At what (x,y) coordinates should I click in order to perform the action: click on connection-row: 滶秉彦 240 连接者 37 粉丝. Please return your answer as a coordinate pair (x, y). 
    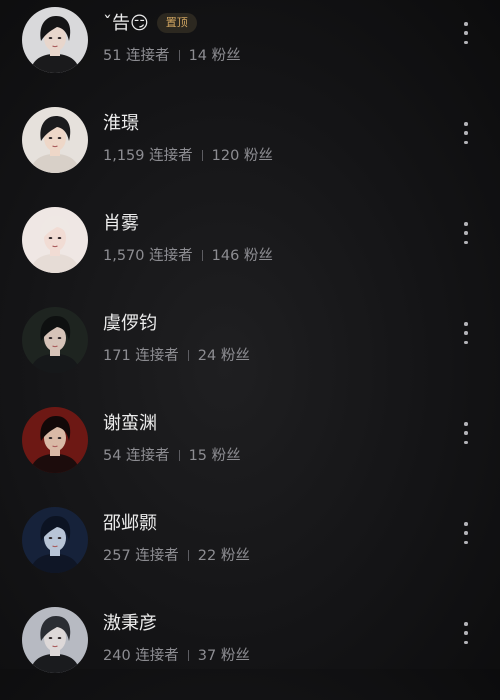
    Looking at the image, I should click on (250, 650).